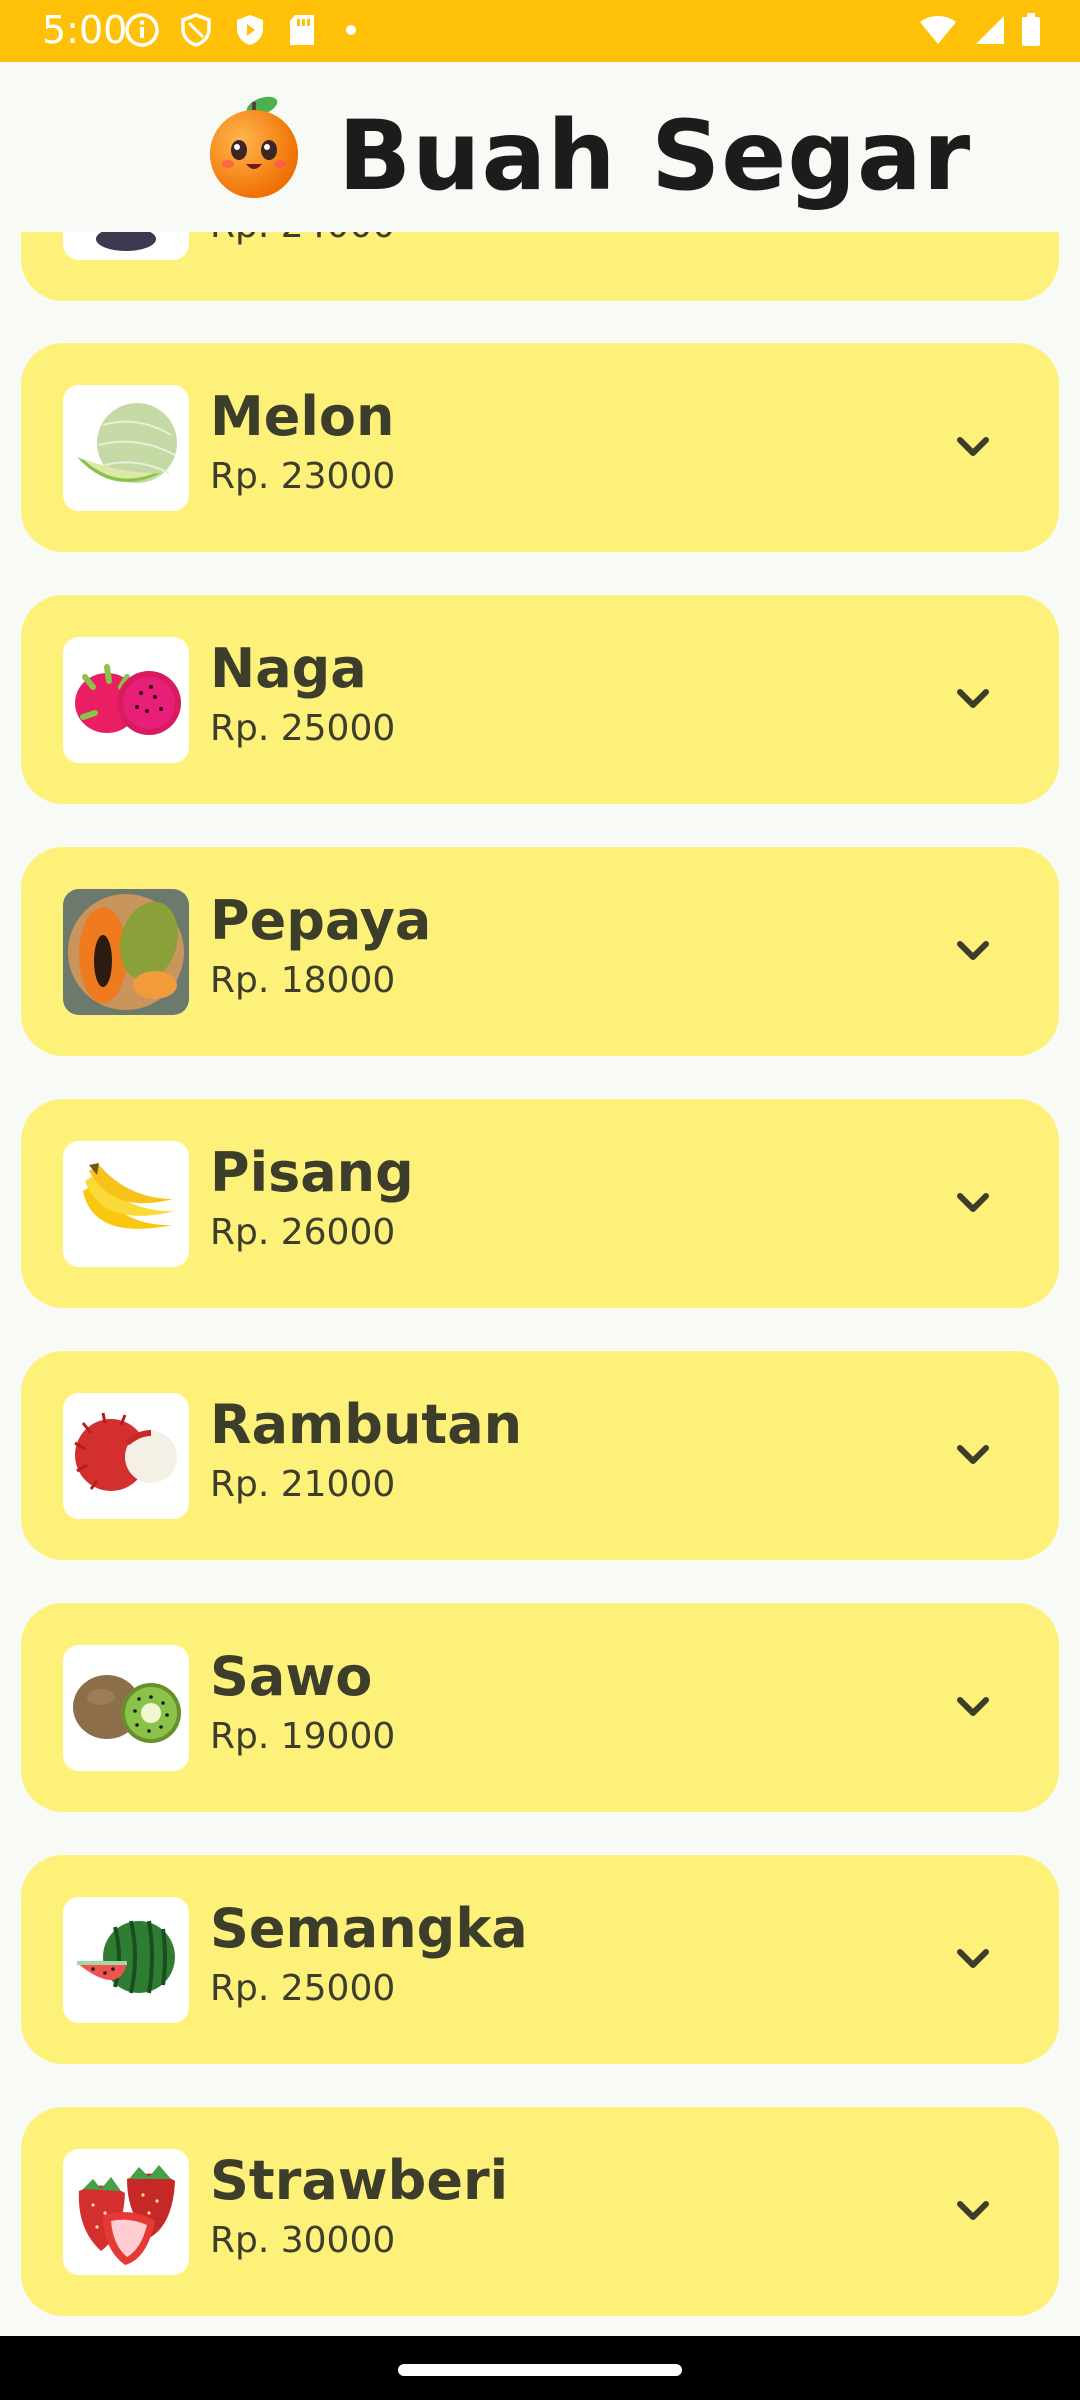 The width and height of the screenshot is (1080, 2400). I want to click on list-item-rambutan: Rambutan Rp. 21000, so click(540, 1455).